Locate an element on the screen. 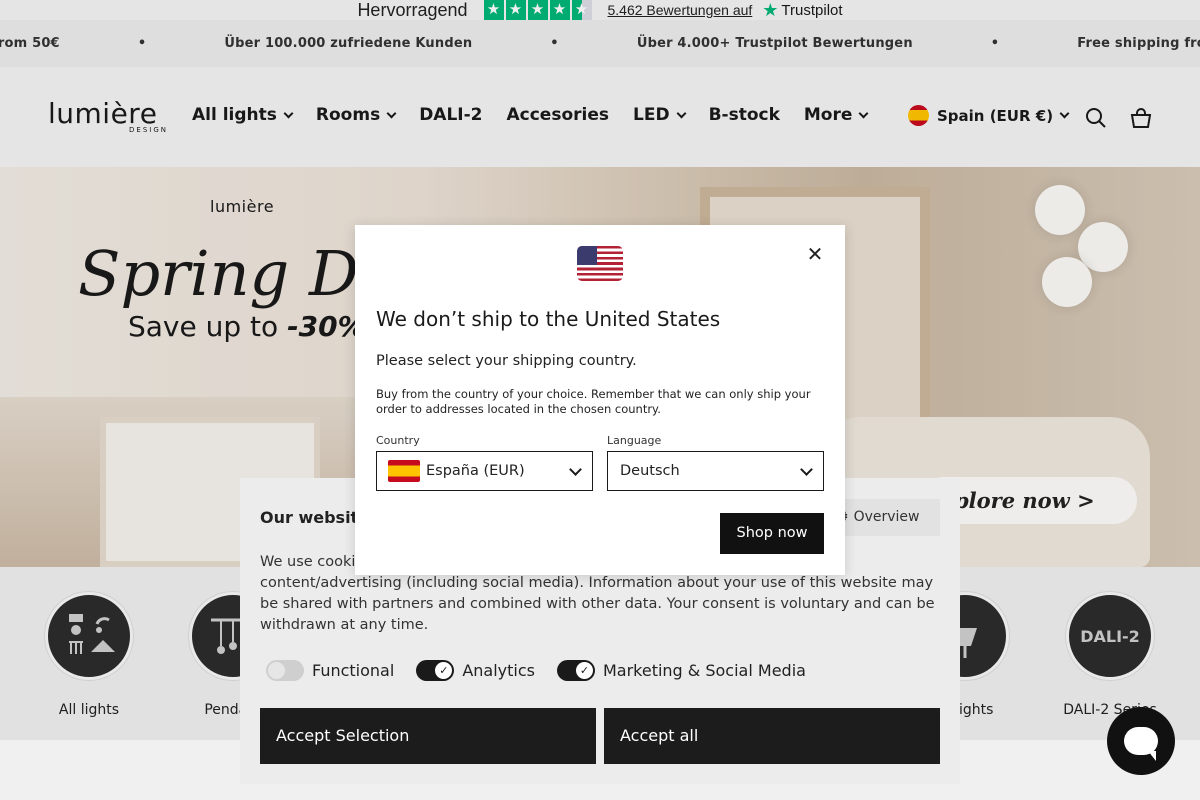 This screenshot has width=1200, height=800. toggle-switch is located at coordinates (285, 670).